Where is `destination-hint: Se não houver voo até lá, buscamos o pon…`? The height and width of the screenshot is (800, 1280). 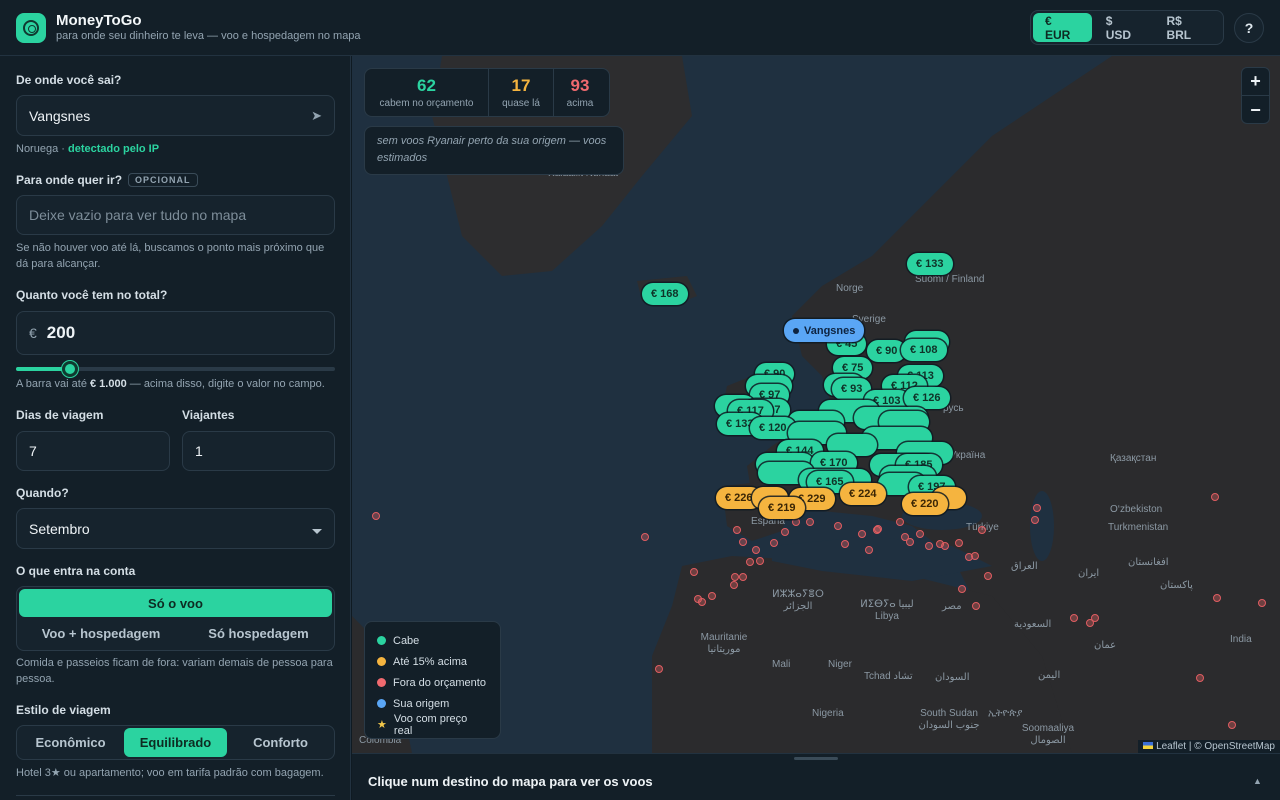 destination-hint: Se não houver voo até lá, buscamos o pon… is located at coordinates (170, 256).